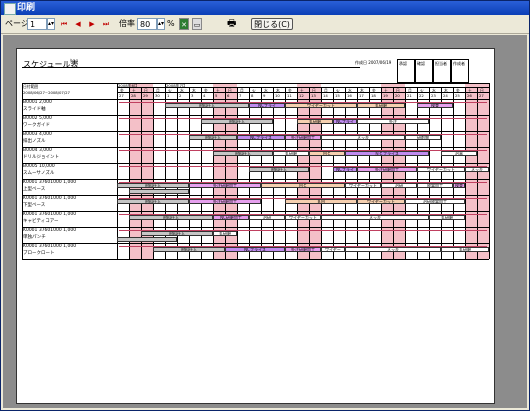 The image size is (530, 411). Describe the element at coordinates (204, 95) in the screenshot. I see `day-number: 4` at that location.